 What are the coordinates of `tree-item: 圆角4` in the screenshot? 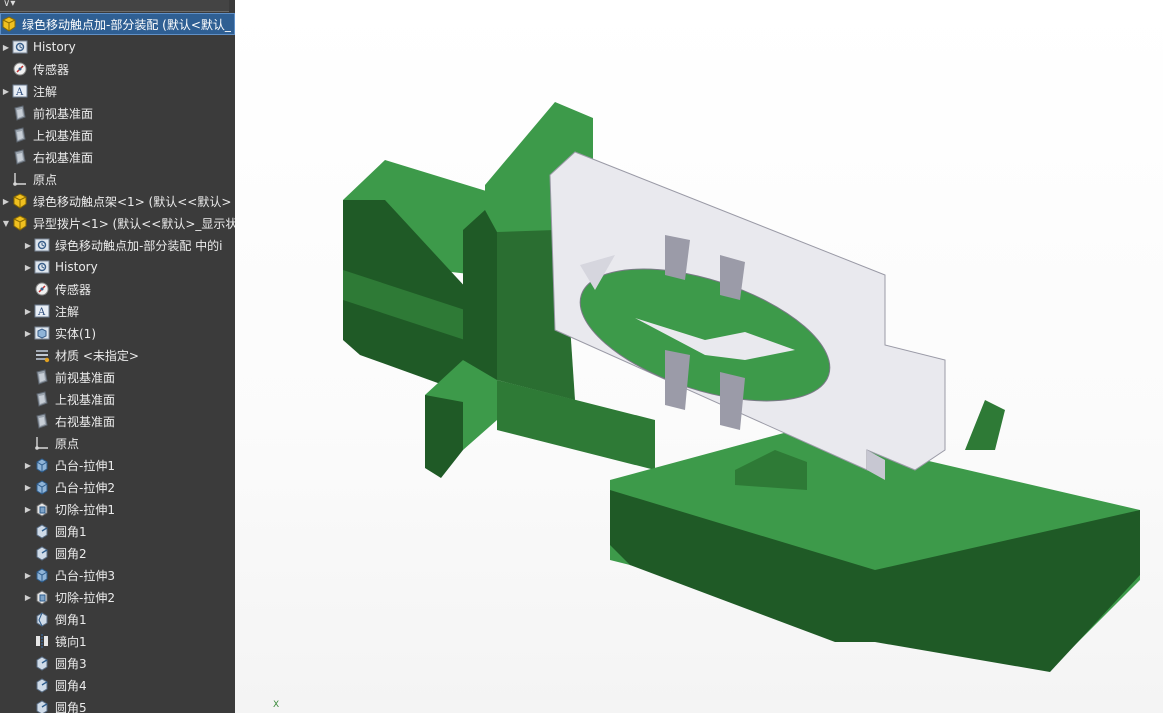 It's located at (117, 685).